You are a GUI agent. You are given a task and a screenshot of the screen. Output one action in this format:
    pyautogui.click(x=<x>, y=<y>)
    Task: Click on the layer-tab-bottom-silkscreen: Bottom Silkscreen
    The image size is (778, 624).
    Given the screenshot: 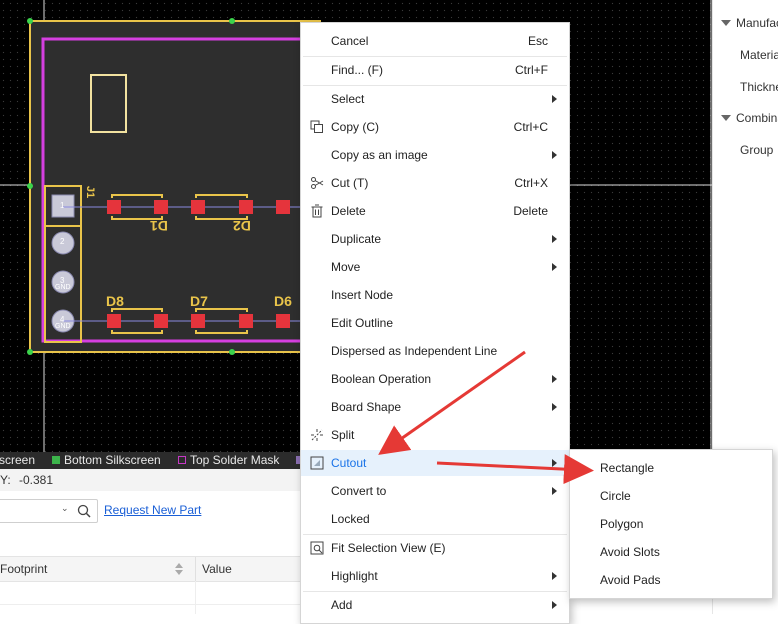 What is the action you would take?
    pyautogui.click(x=106, y=460)
    